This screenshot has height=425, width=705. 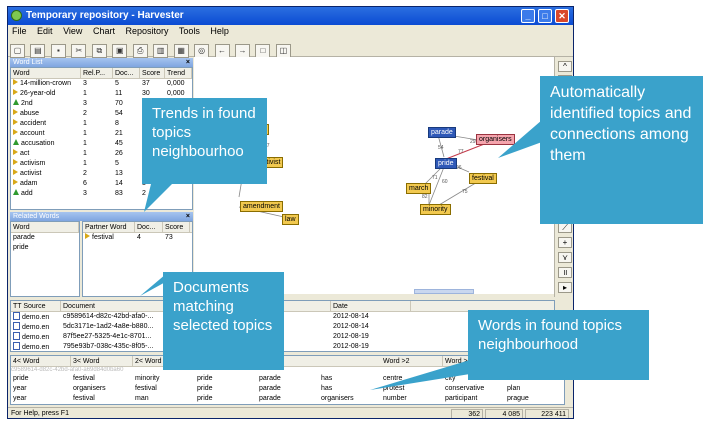 I want to click on list-item: pride, so click(x=45, y=248).